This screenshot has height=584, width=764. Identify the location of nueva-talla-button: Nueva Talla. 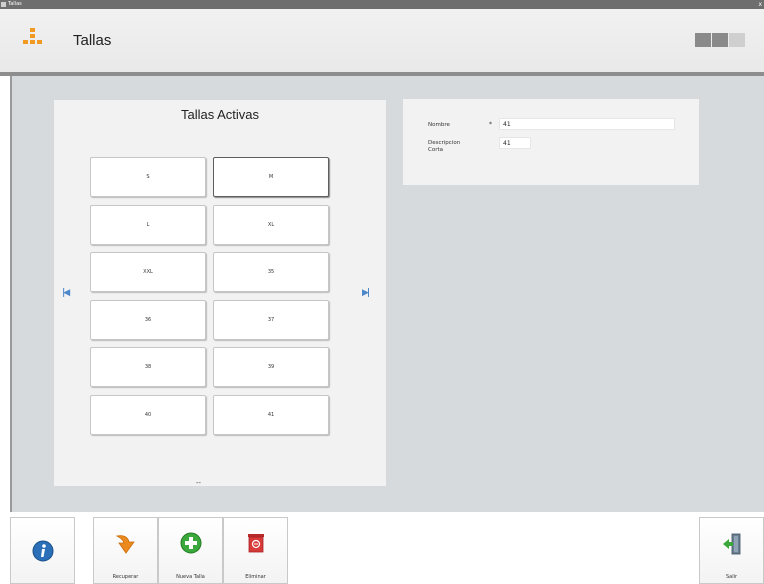
(190, 550).